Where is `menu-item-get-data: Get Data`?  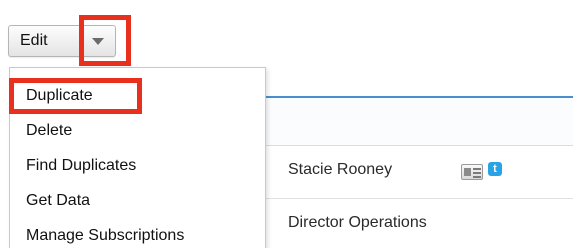 menu-item-get-data: Get Data is located at coordinates (58, 201).